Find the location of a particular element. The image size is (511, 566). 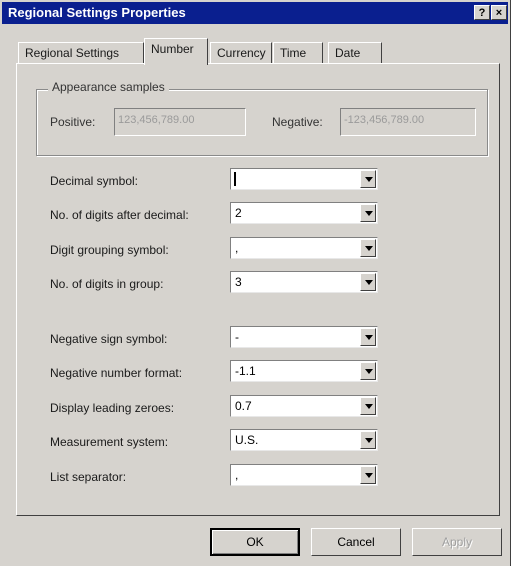

digits-in-group-label: No. of digits in group: is located at coordinates (107, 284).